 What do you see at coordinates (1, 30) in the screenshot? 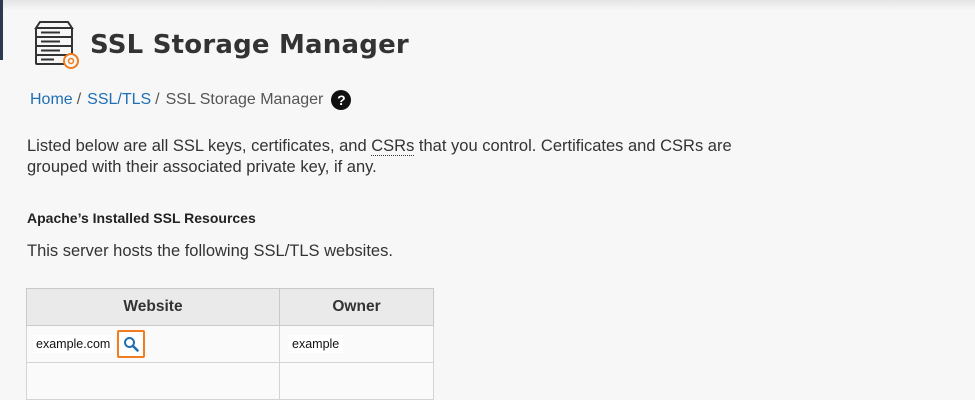
I see `left-accent-bar` at bounding box center [1, 30].